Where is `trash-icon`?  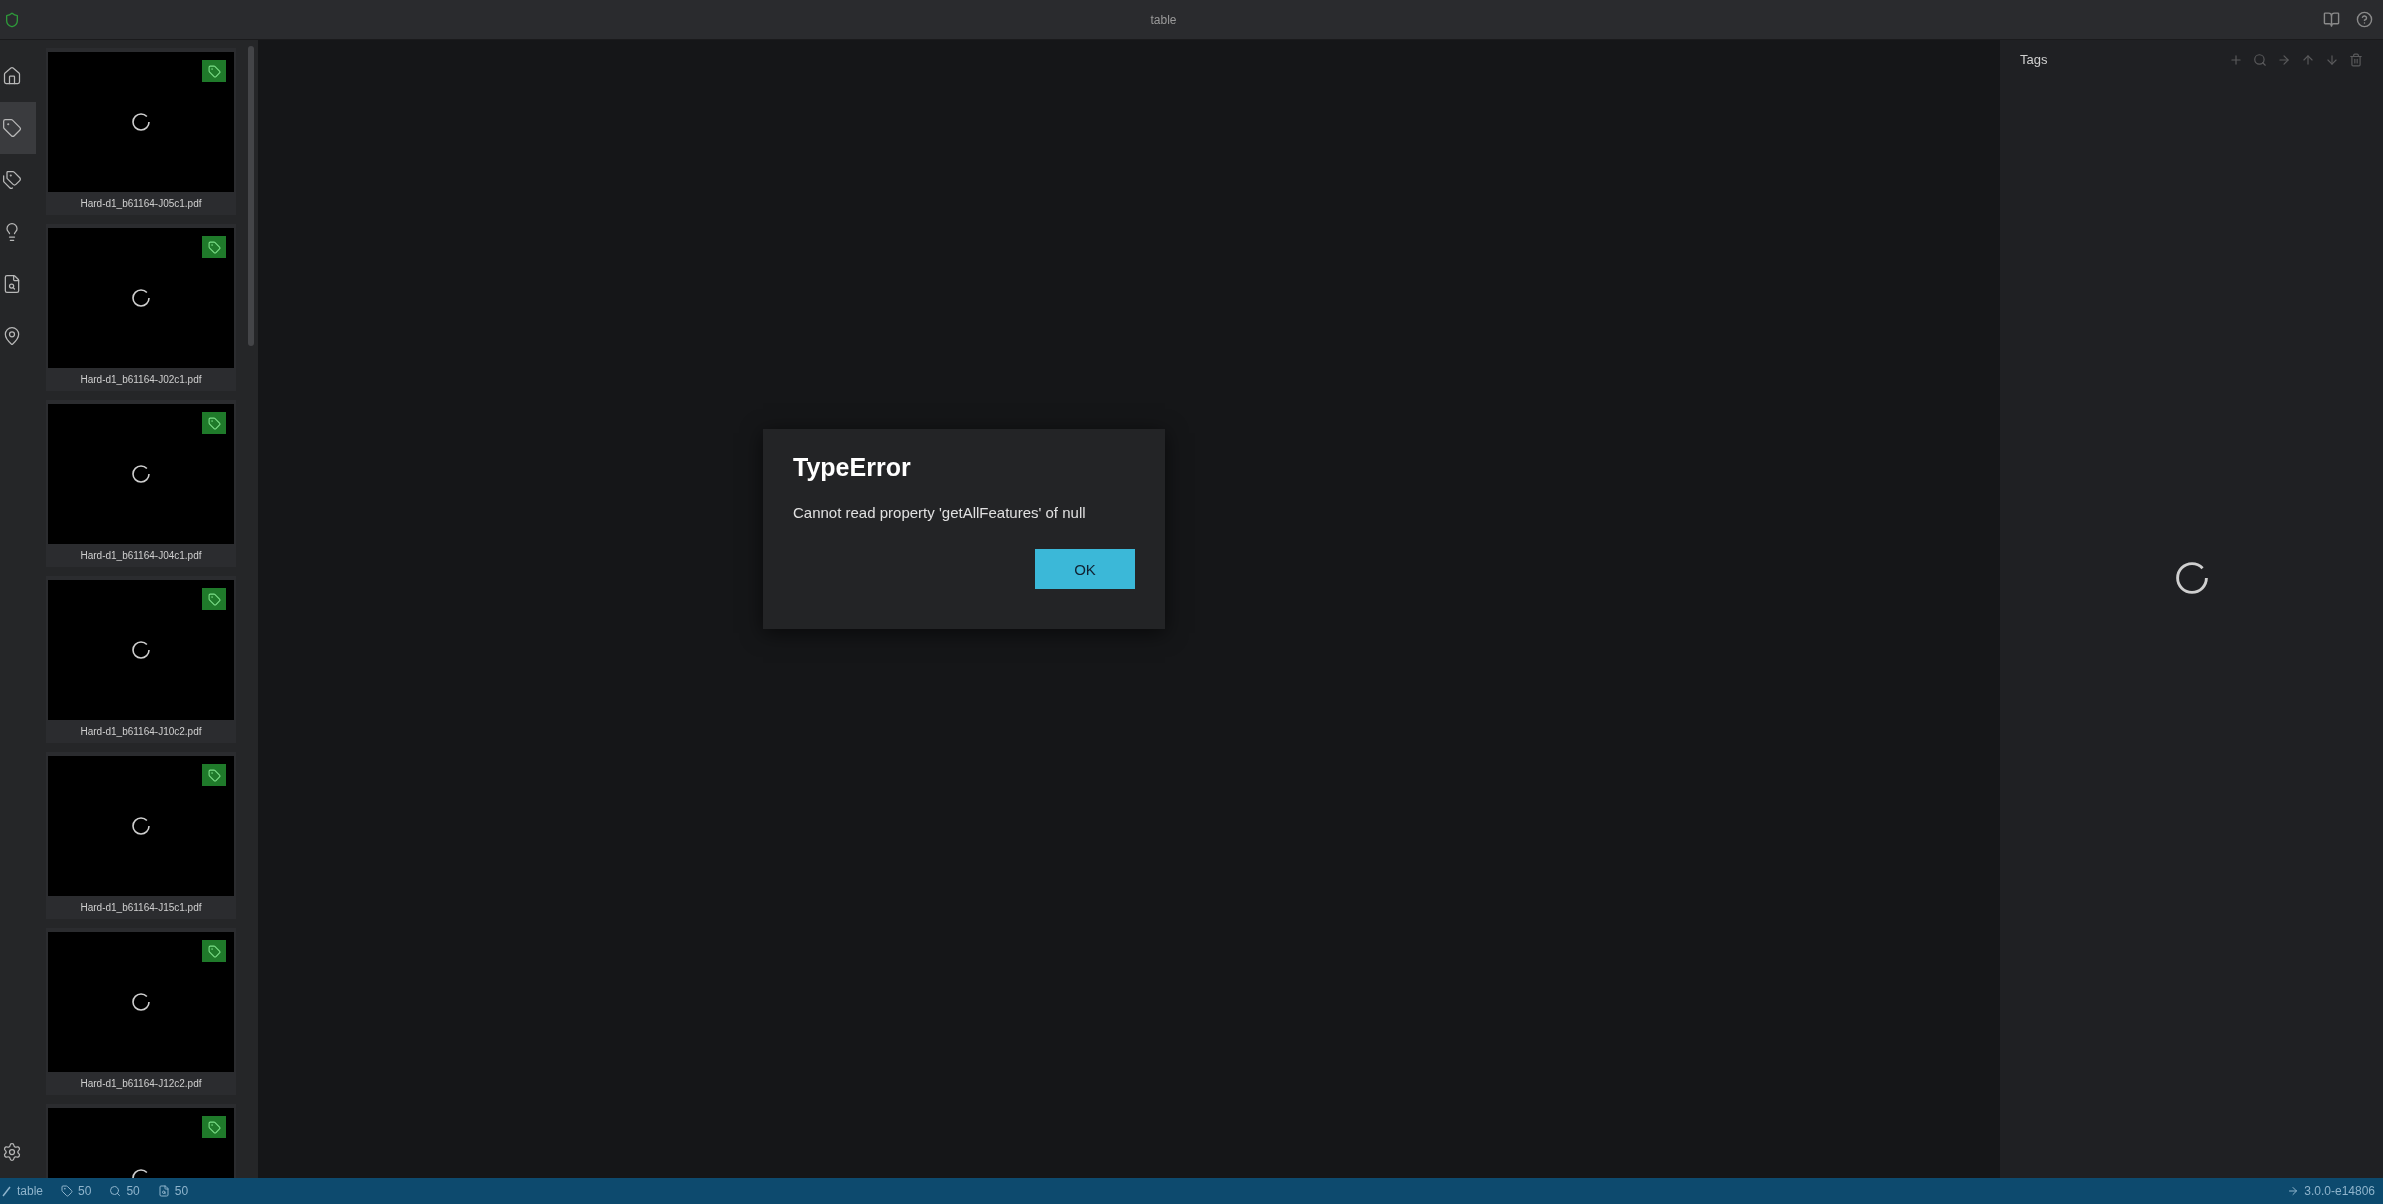 trash-icon is located at coordinates (2356, 59).